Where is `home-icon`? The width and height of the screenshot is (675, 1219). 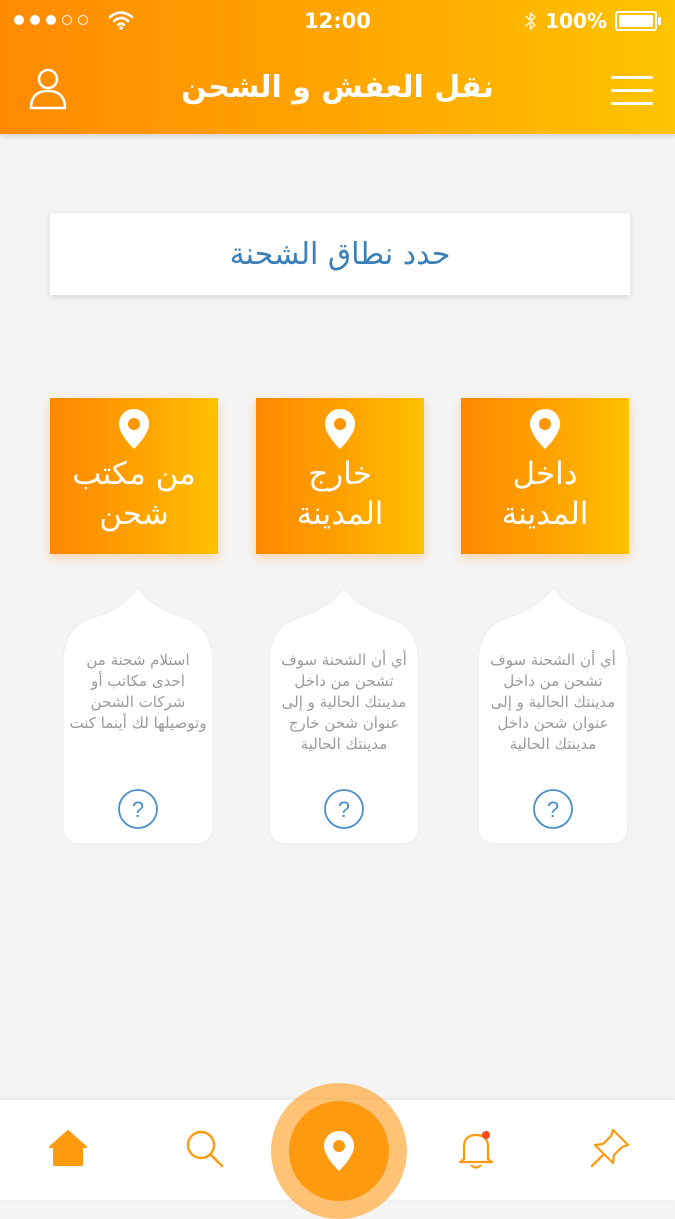
home-icon is located at coordinates (68, 1148).